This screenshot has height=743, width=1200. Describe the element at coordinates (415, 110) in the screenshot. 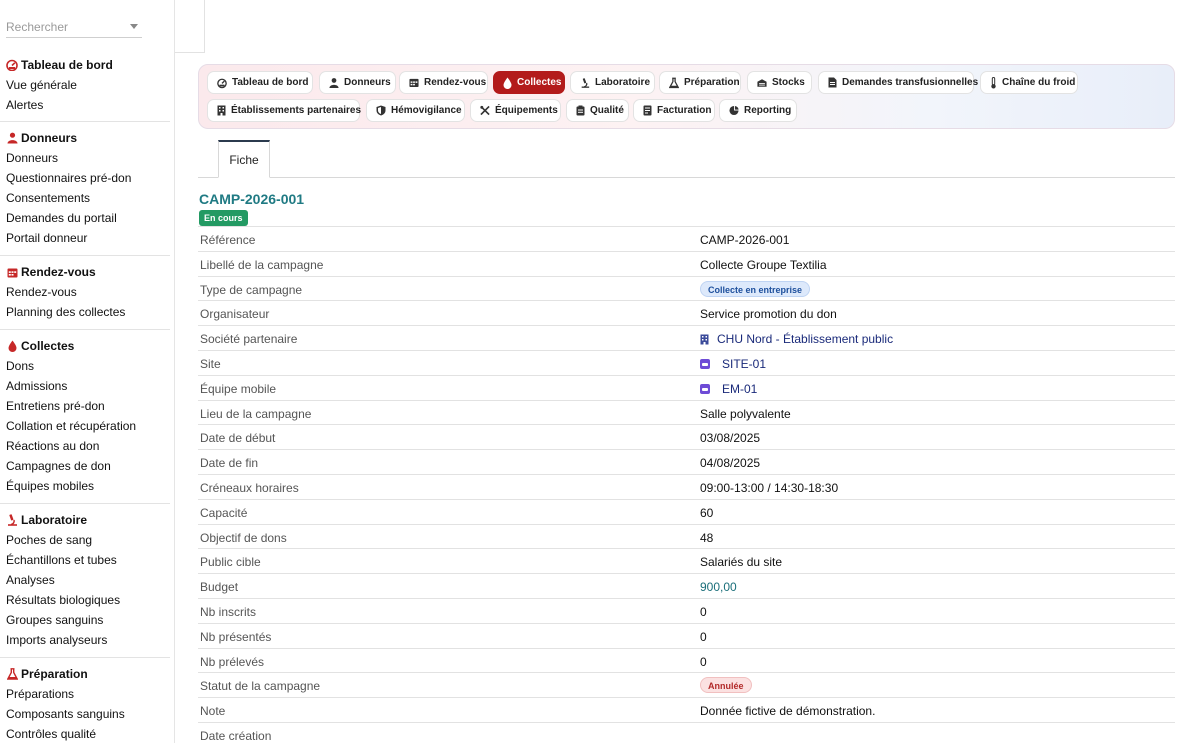

I see `module-tab-hemovigilance: Hémovigilance` at that location.